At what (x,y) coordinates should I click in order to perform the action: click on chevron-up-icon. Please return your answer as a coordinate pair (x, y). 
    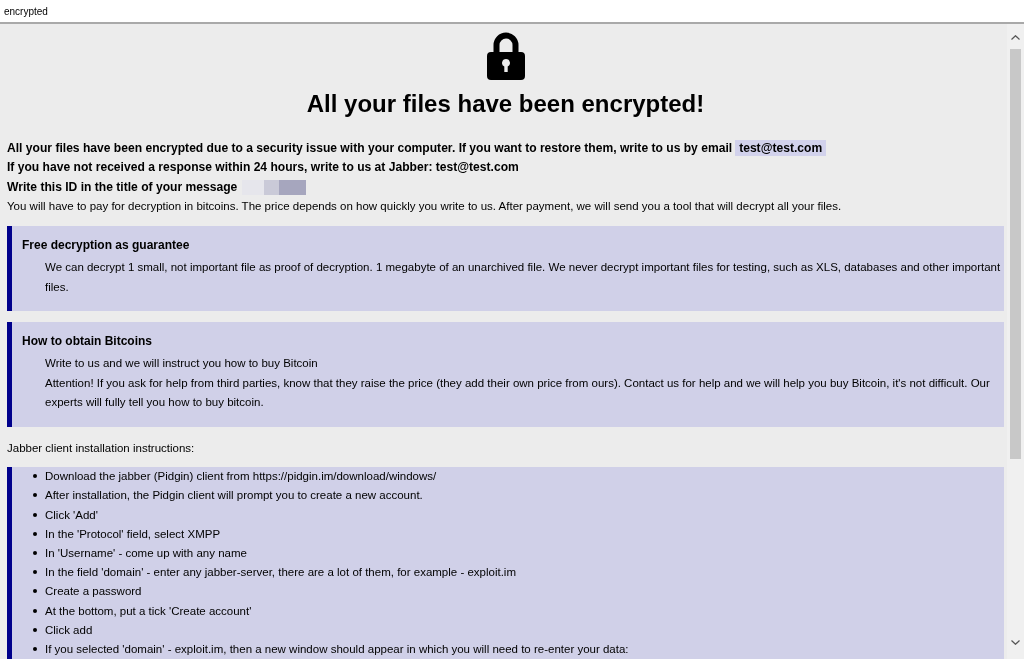
    Looking at the image, I should click on (1015, 37).